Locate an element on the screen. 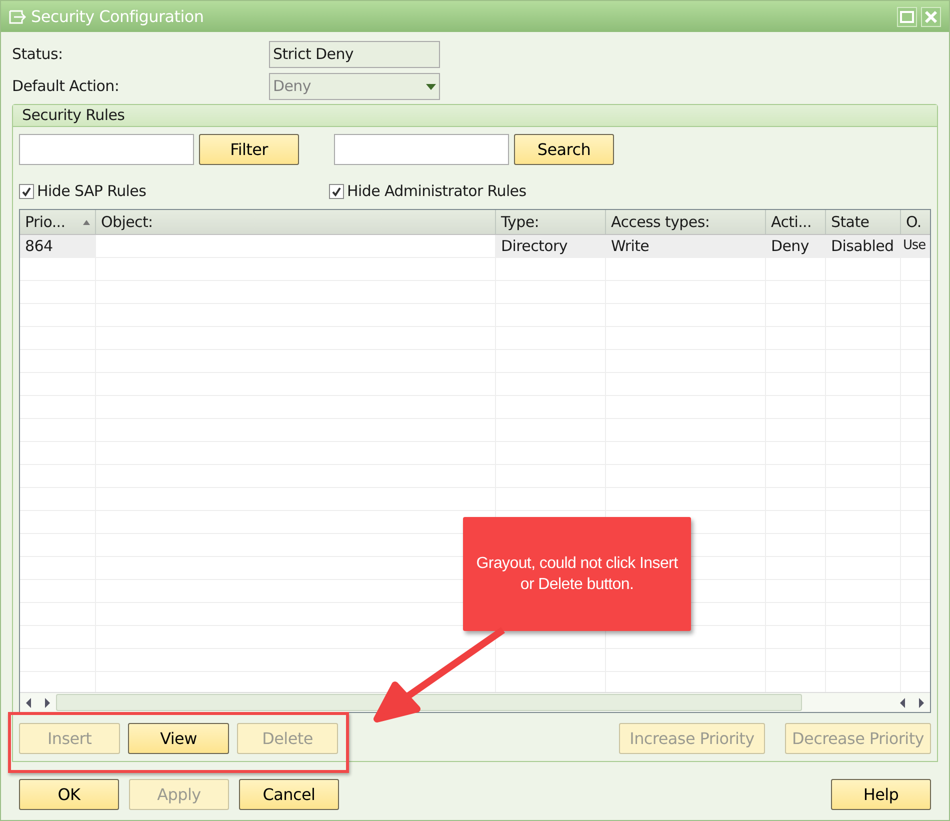  table-cell-text: 864 is located at coordinates (39, 246).